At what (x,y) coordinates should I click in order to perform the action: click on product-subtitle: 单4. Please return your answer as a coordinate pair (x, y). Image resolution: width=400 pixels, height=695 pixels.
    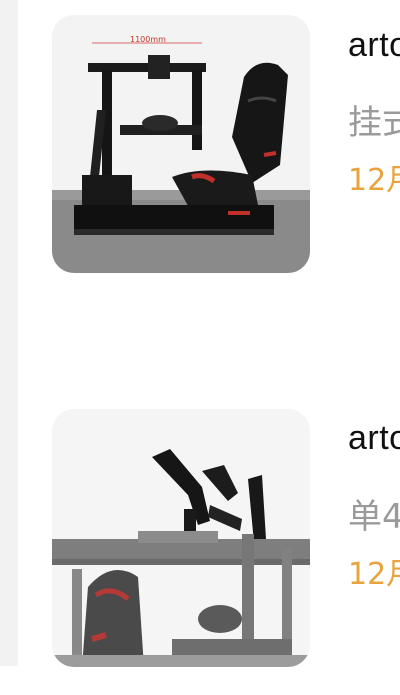
    Looking at the image, I should click on (374, 517).